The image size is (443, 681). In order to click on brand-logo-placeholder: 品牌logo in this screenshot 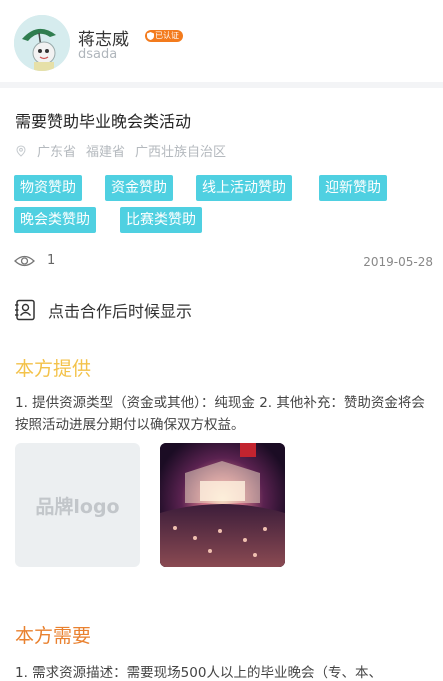, I will do `click(77, 505)`.